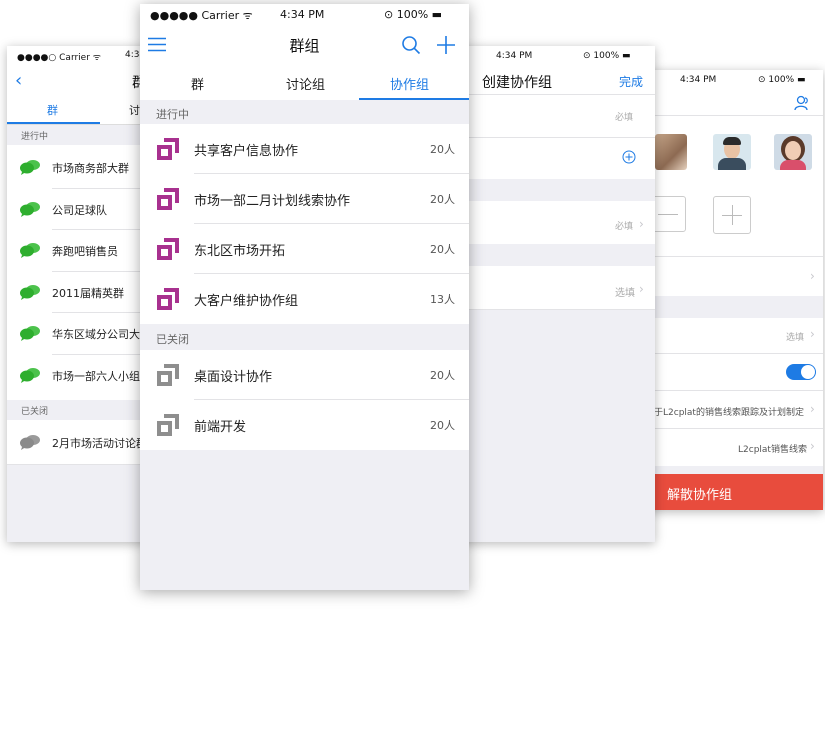 This screenshot has height=742, width=825. Describe the element at coordinates (88, 293) in the screenshot. I see `group-name: 2011届精英群` at that location.